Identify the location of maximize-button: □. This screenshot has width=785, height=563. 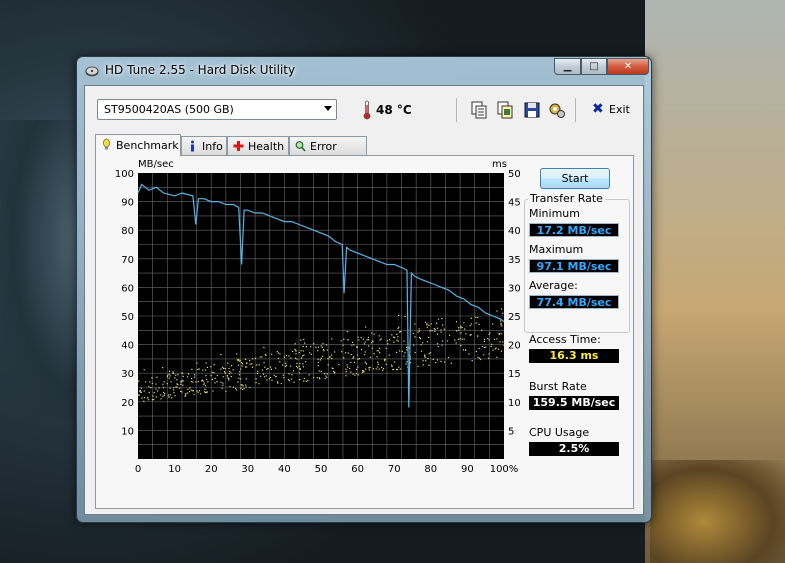
(594, 66).